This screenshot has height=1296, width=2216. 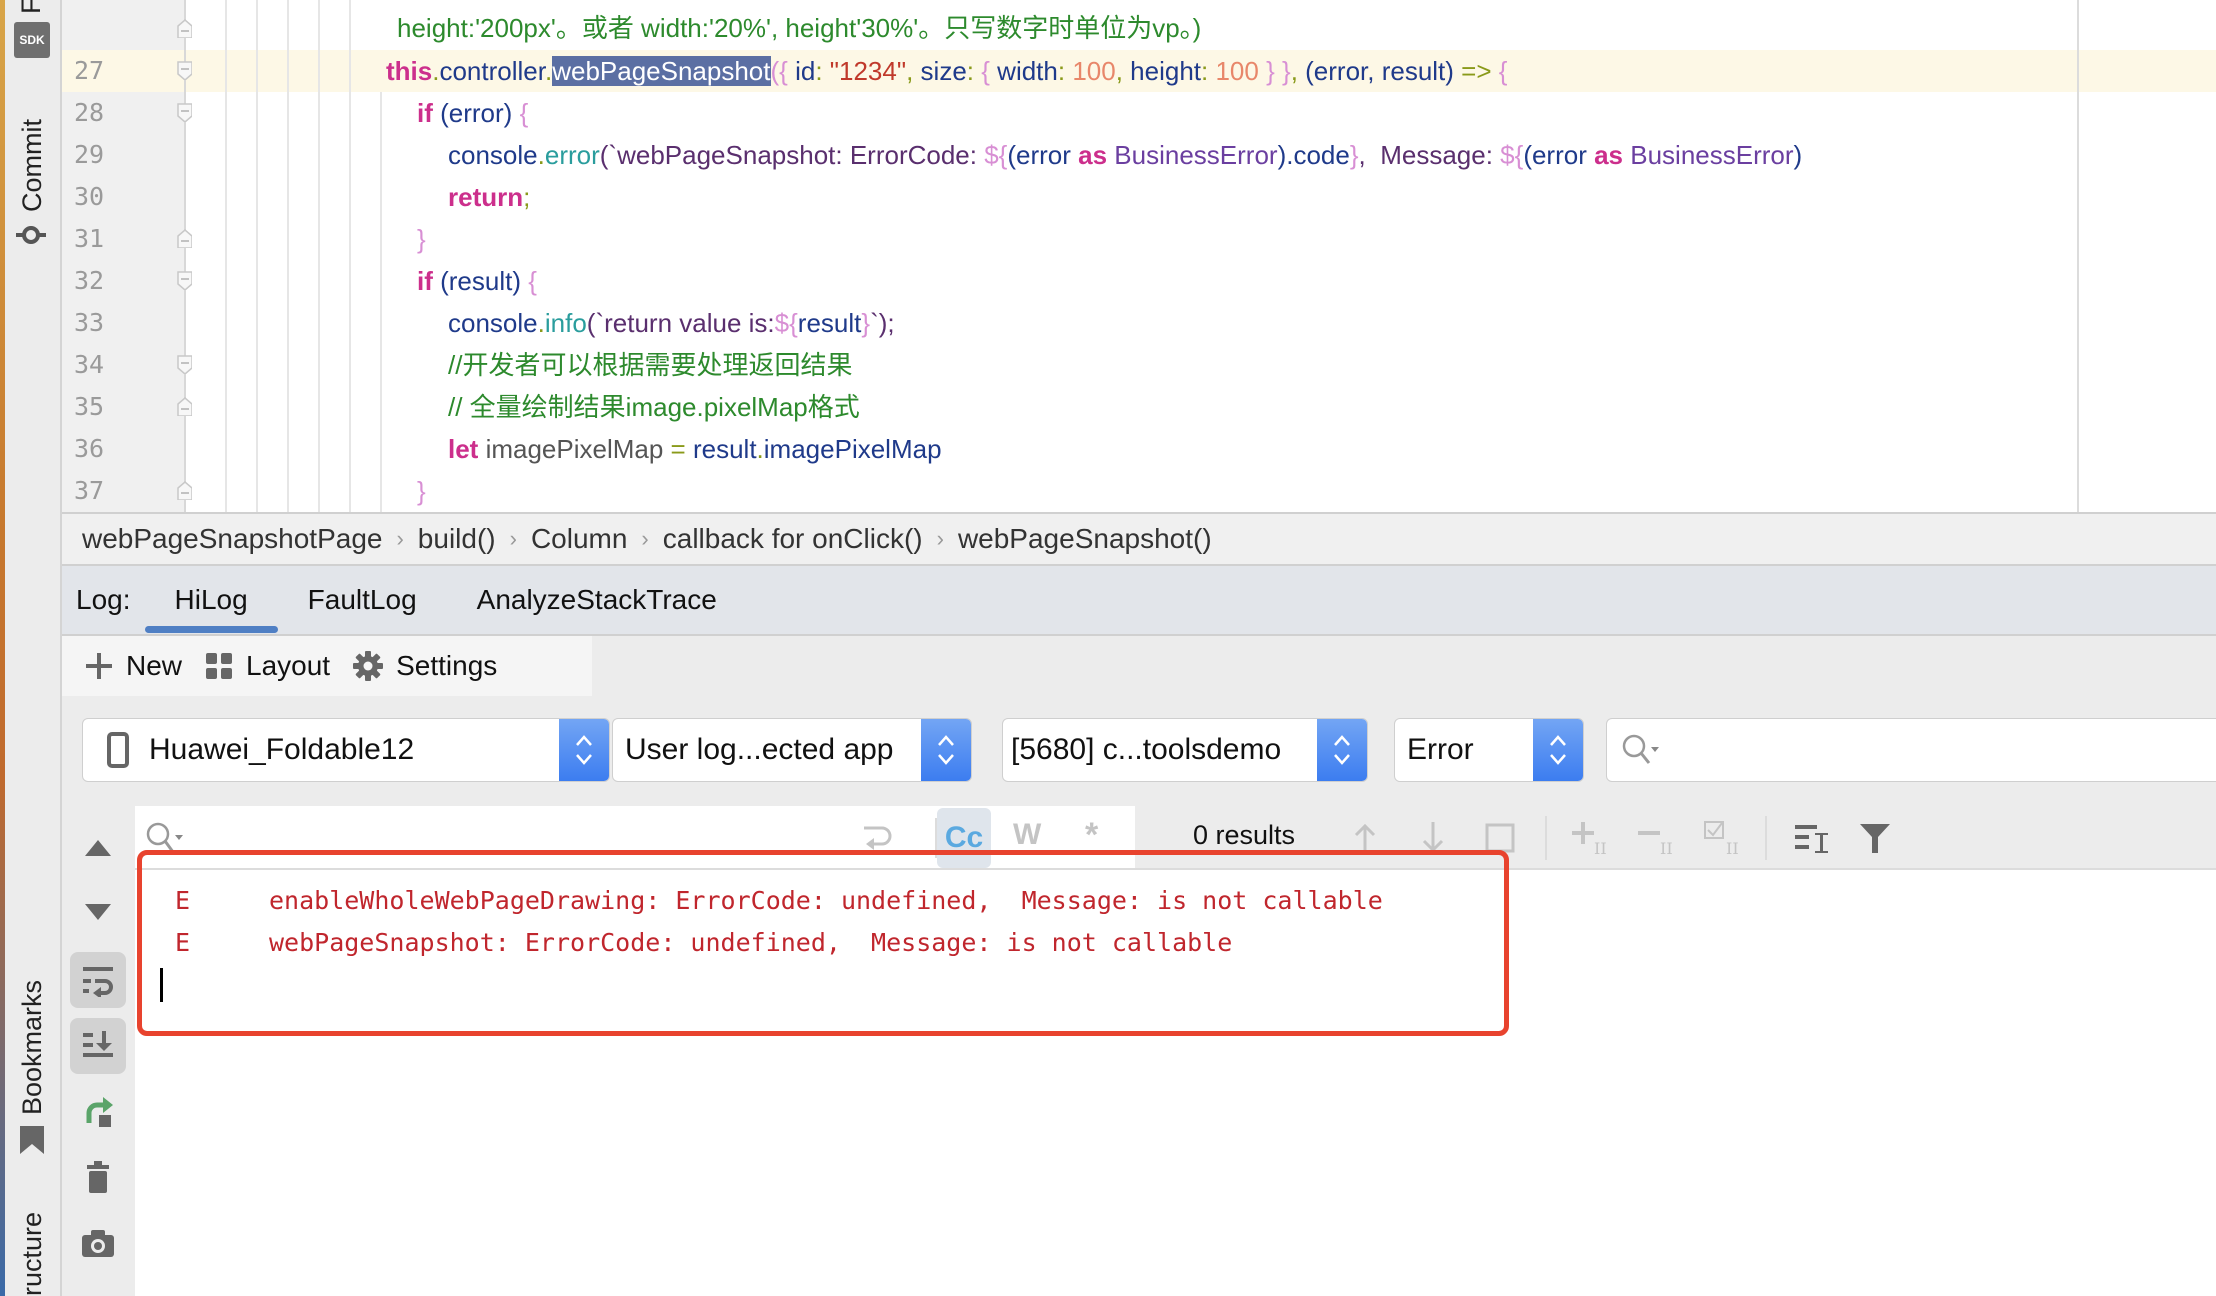 I want to click on settings-button: Settings, so click(x=424, y=666).